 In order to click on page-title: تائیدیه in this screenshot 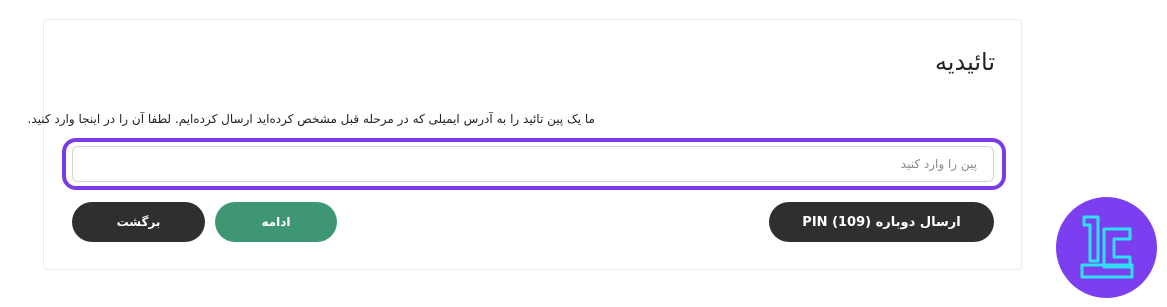, I will do `click(964, 62)`.